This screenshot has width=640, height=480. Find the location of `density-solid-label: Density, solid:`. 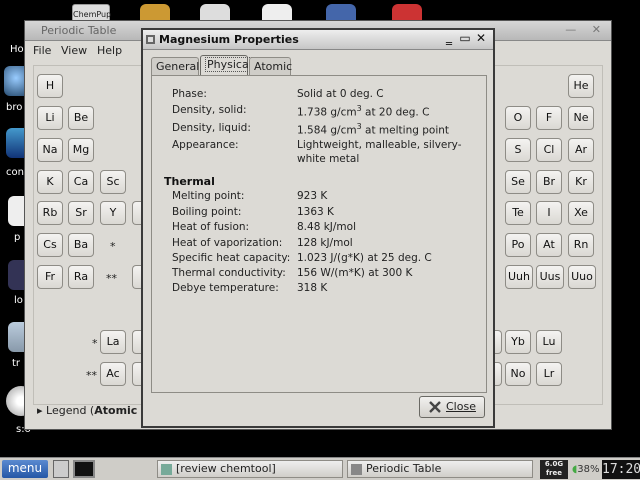

density-solid-label: Density, solid: is located at coordinates (209, 110).